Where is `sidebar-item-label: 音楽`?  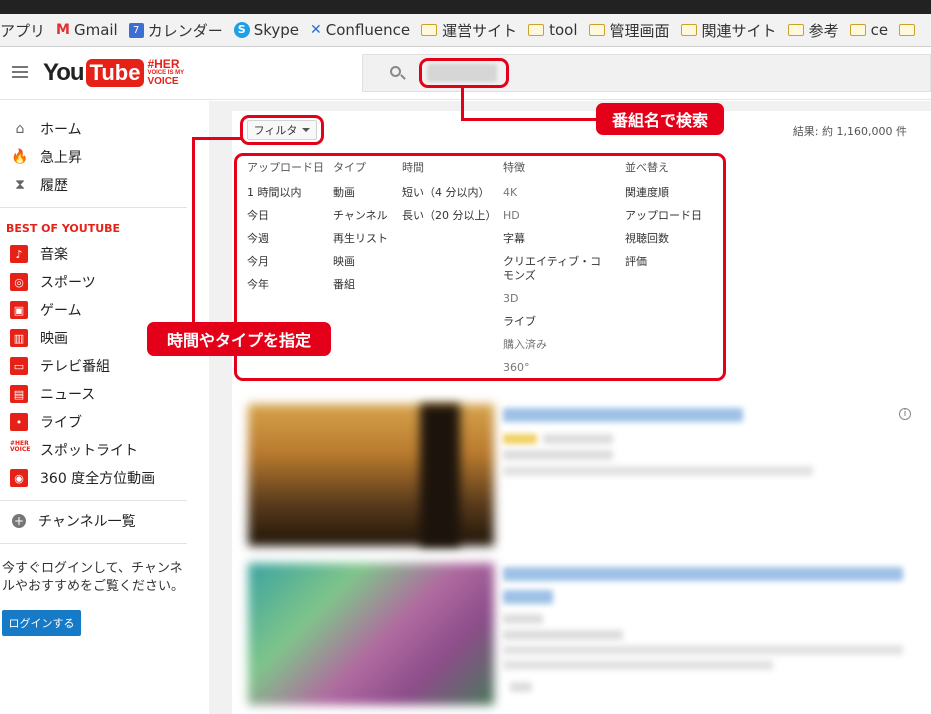
sidebar-item-label: 音楽 is located at coordinates (54, 255).